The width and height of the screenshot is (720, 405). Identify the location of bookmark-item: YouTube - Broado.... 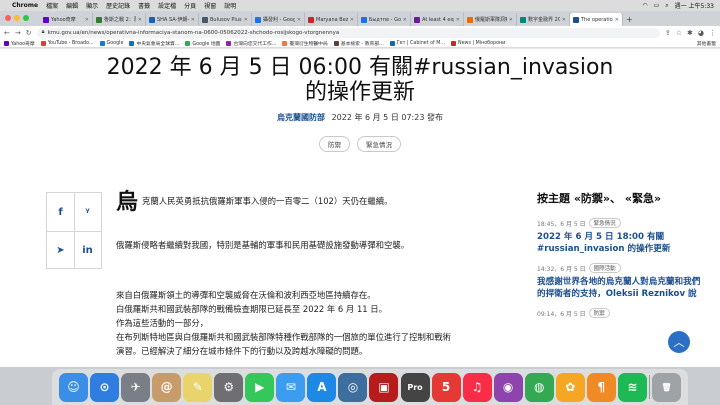
(67, 43).